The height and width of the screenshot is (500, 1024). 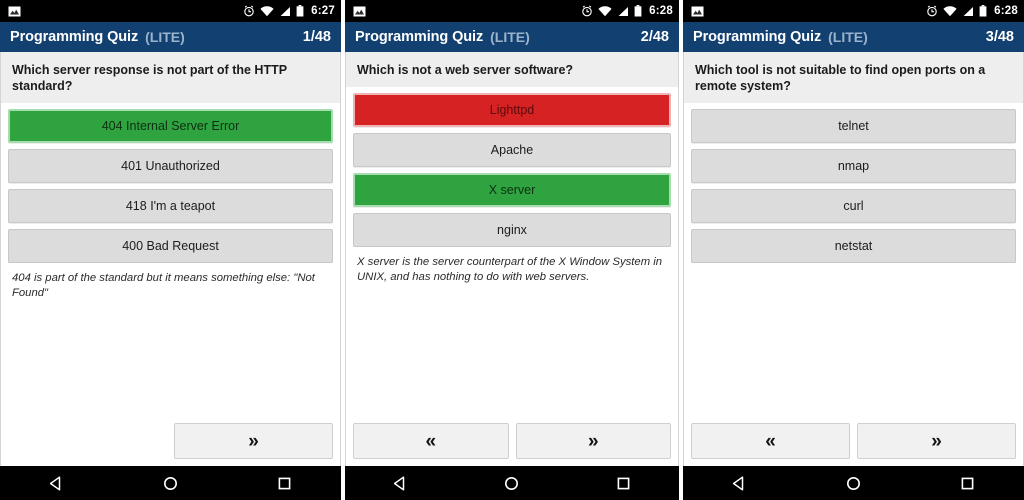 What do you see at coordinates (853, 206) in the screenshot?
I see `answer-option: curl` at bounding box center [853, 206].